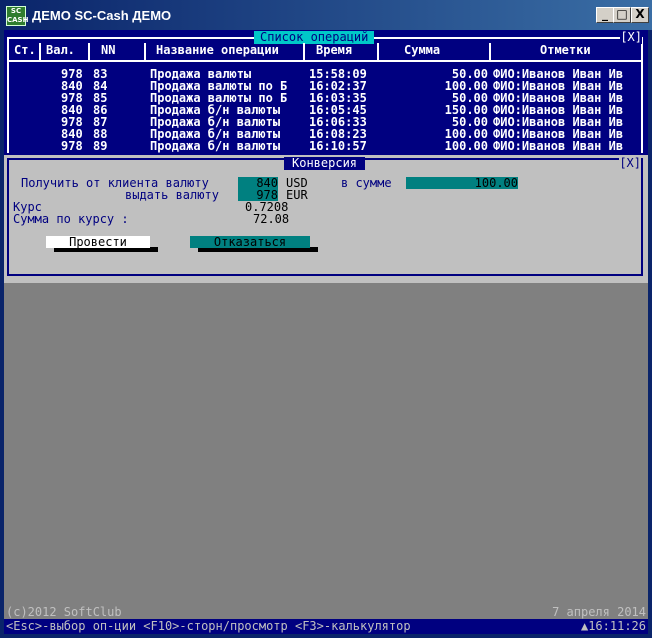 This screenshot has width=652, height=638. I want to click on give-currency-label: выдать валюту, so click(172, 195).